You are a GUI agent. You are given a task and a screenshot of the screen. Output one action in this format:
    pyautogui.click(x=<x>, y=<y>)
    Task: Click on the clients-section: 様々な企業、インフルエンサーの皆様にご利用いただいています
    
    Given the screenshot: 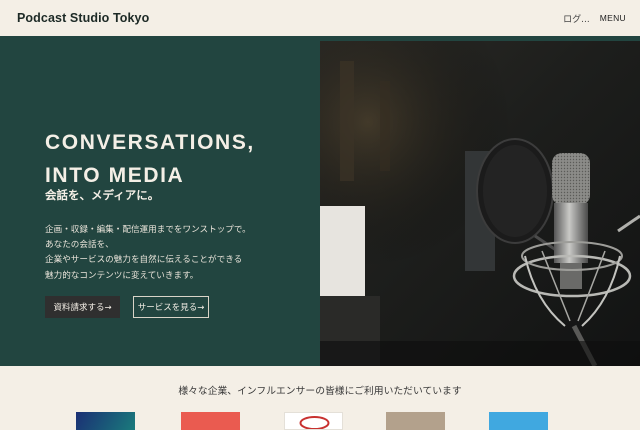 What is the action you would take?
    pyautogui.click(x=320, y=398)
    